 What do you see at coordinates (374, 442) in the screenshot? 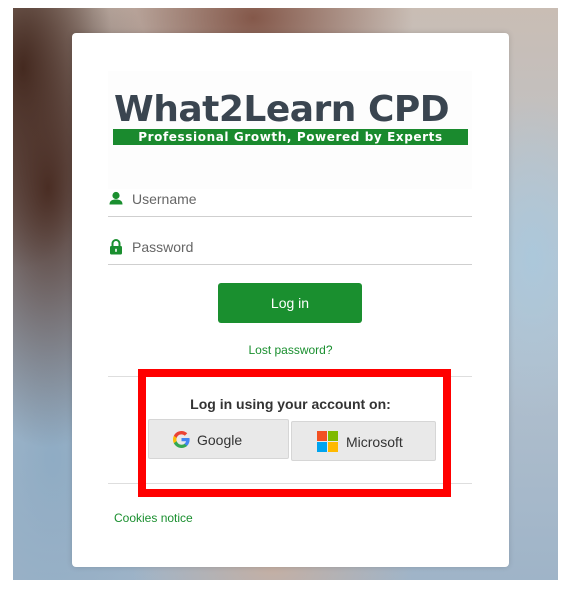
I see `microsoft-label: Microsoft` at bounding box center [374, 442].